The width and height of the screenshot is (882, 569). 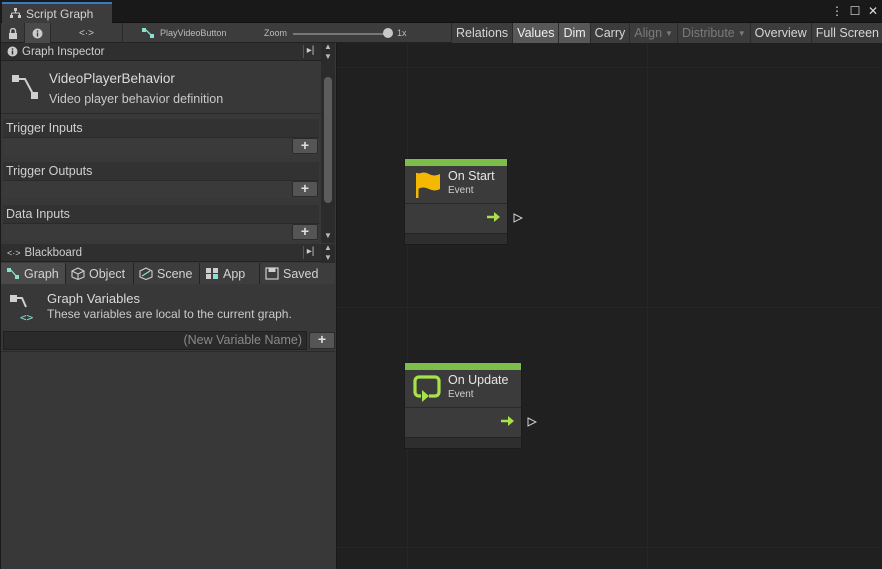 What do you see at coordinates (230, 273) in the screenshot?
I see `tab-app: App` at bounding box center [230, 273].